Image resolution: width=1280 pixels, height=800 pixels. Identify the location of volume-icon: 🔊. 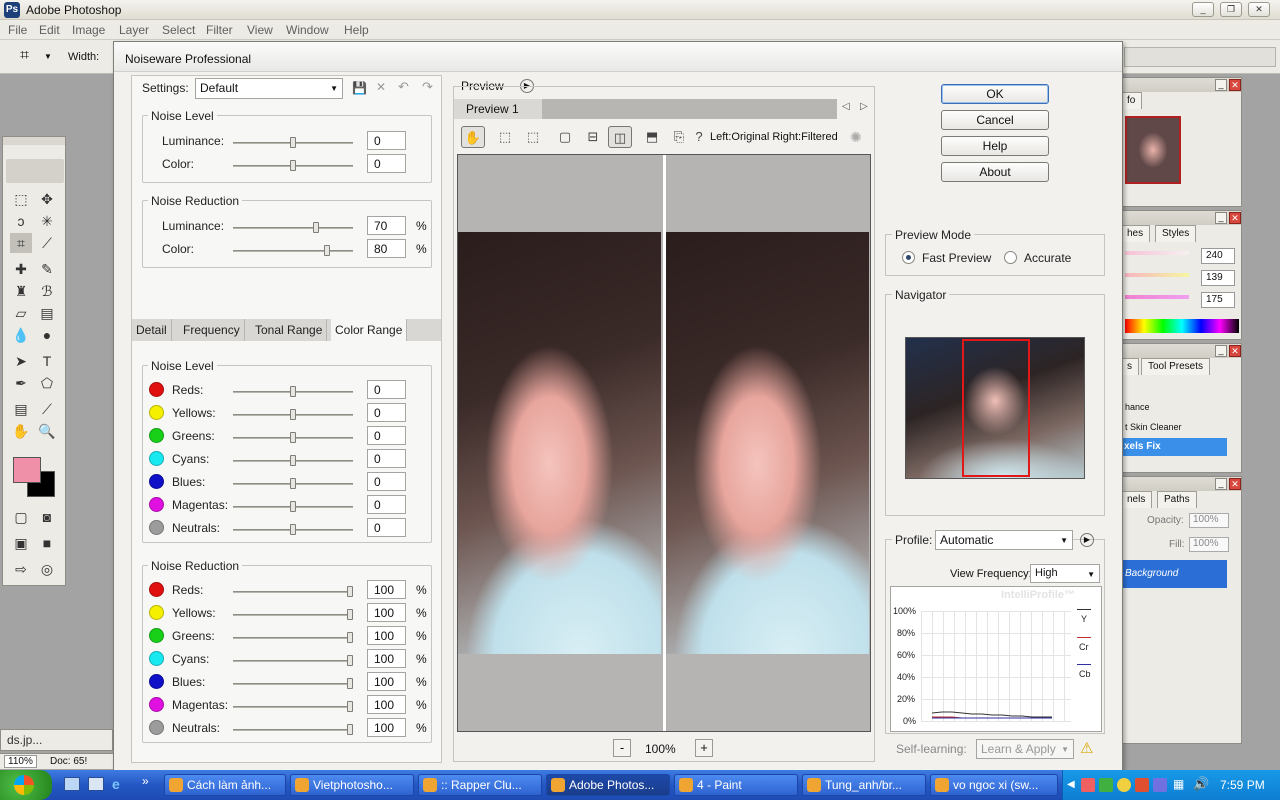
(1201, 784).